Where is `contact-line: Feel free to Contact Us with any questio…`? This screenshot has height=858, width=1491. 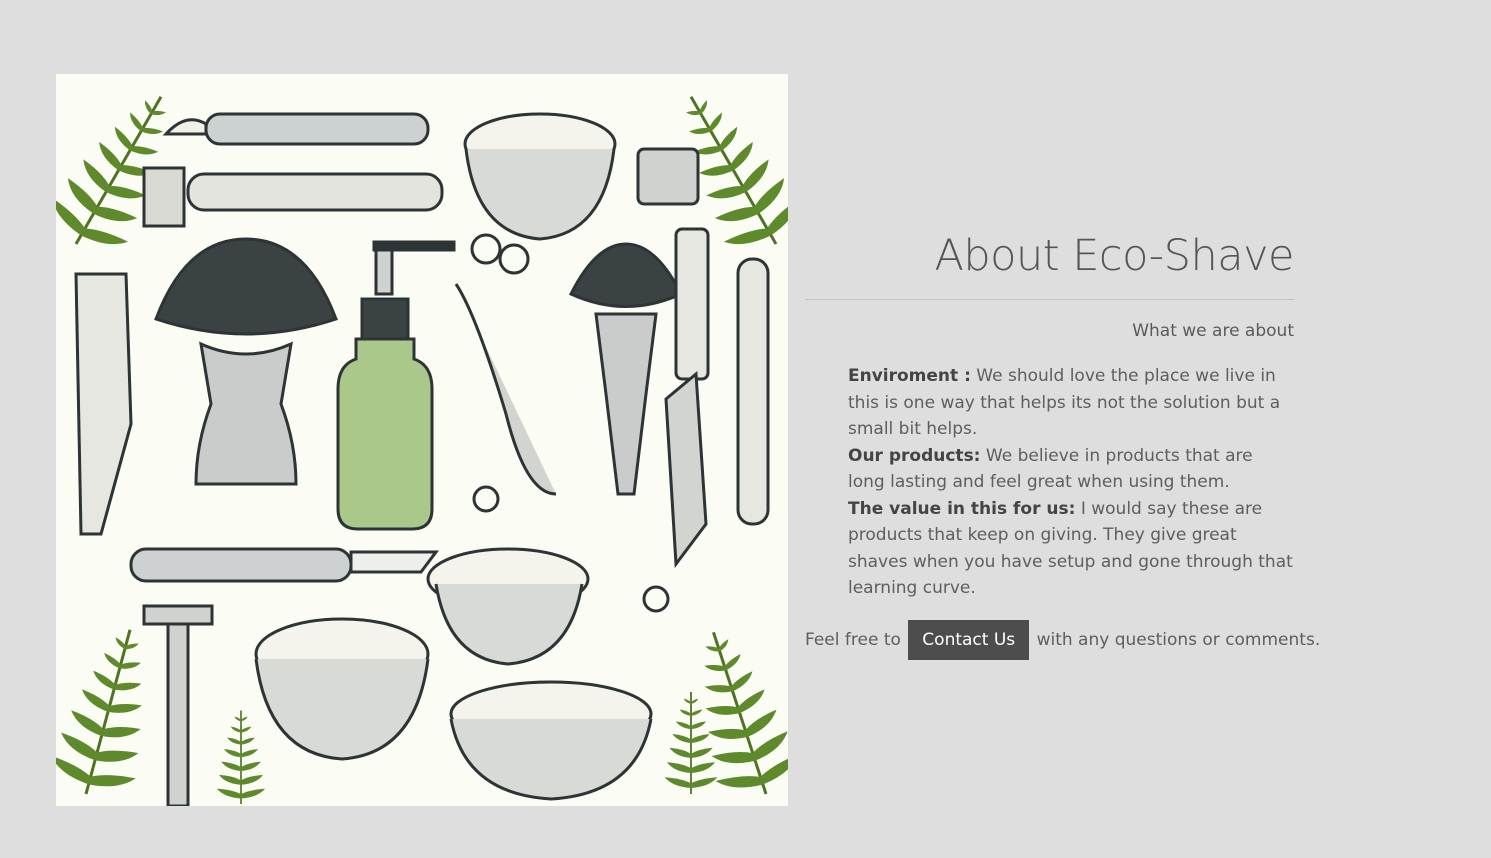 contact-line: Feel free to Contact Us with any questio… is located at coordinates (1062, 639).